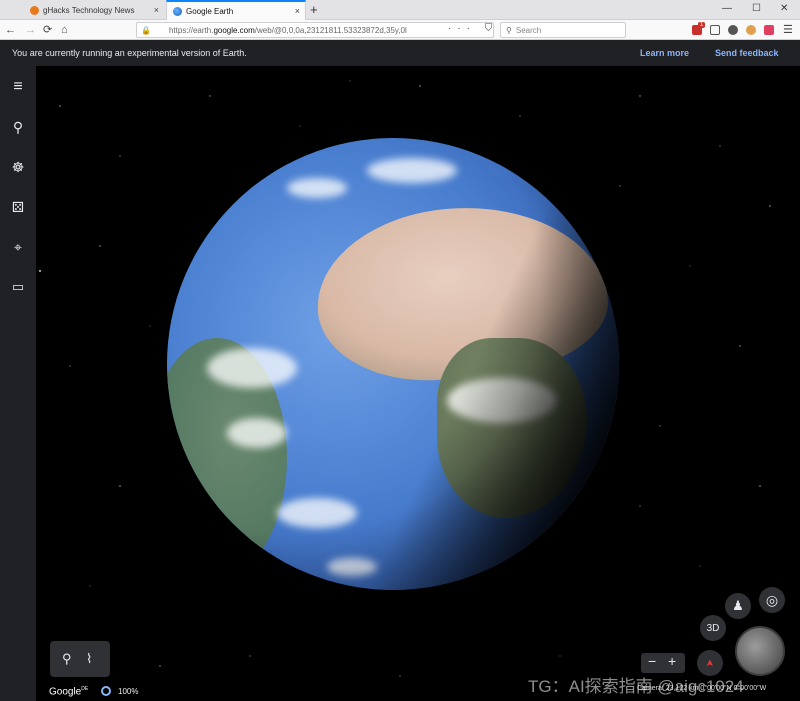 The image size is (800, 701). I want to click on loading-indicator-icon, so click(106, 691).